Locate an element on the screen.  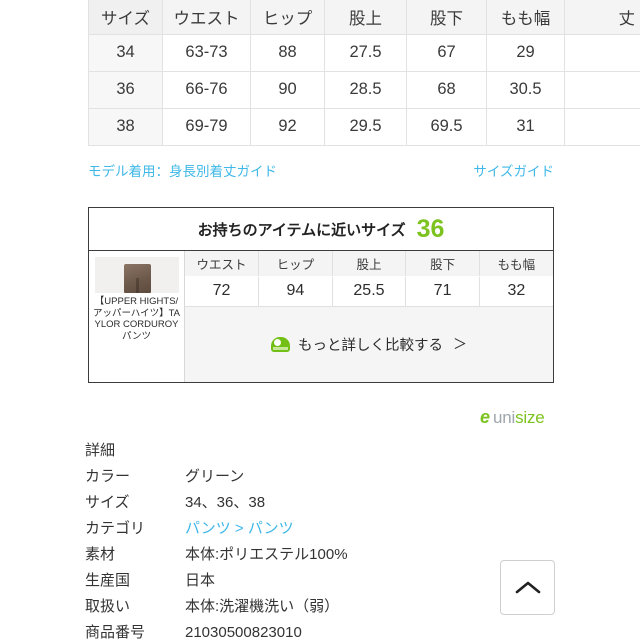
size-chart-cell: 29 is located at coordinates (525, 53).